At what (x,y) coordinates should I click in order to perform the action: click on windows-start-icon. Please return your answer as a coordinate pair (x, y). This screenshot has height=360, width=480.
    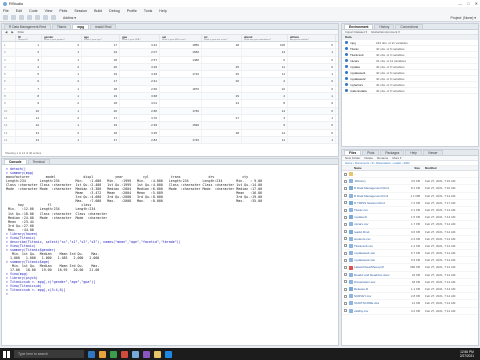
    Looking at the image, I should click on (6, 354).